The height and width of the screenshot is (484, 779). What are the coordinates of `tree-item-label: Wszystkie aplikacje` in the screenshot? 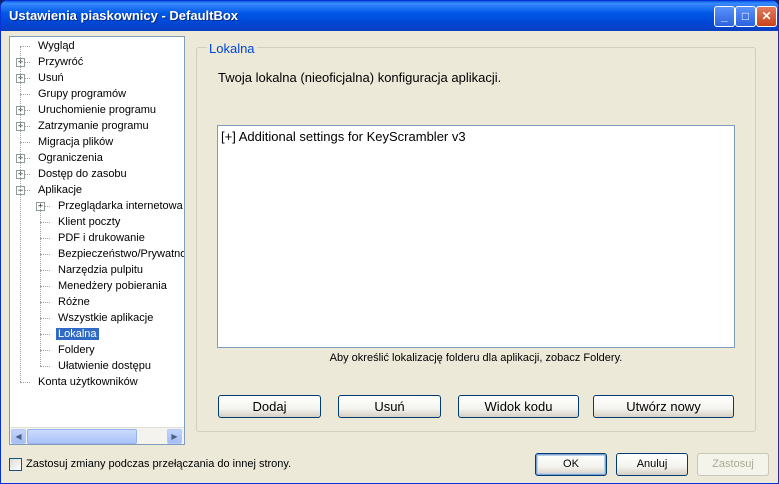 It's located at (106, 318).